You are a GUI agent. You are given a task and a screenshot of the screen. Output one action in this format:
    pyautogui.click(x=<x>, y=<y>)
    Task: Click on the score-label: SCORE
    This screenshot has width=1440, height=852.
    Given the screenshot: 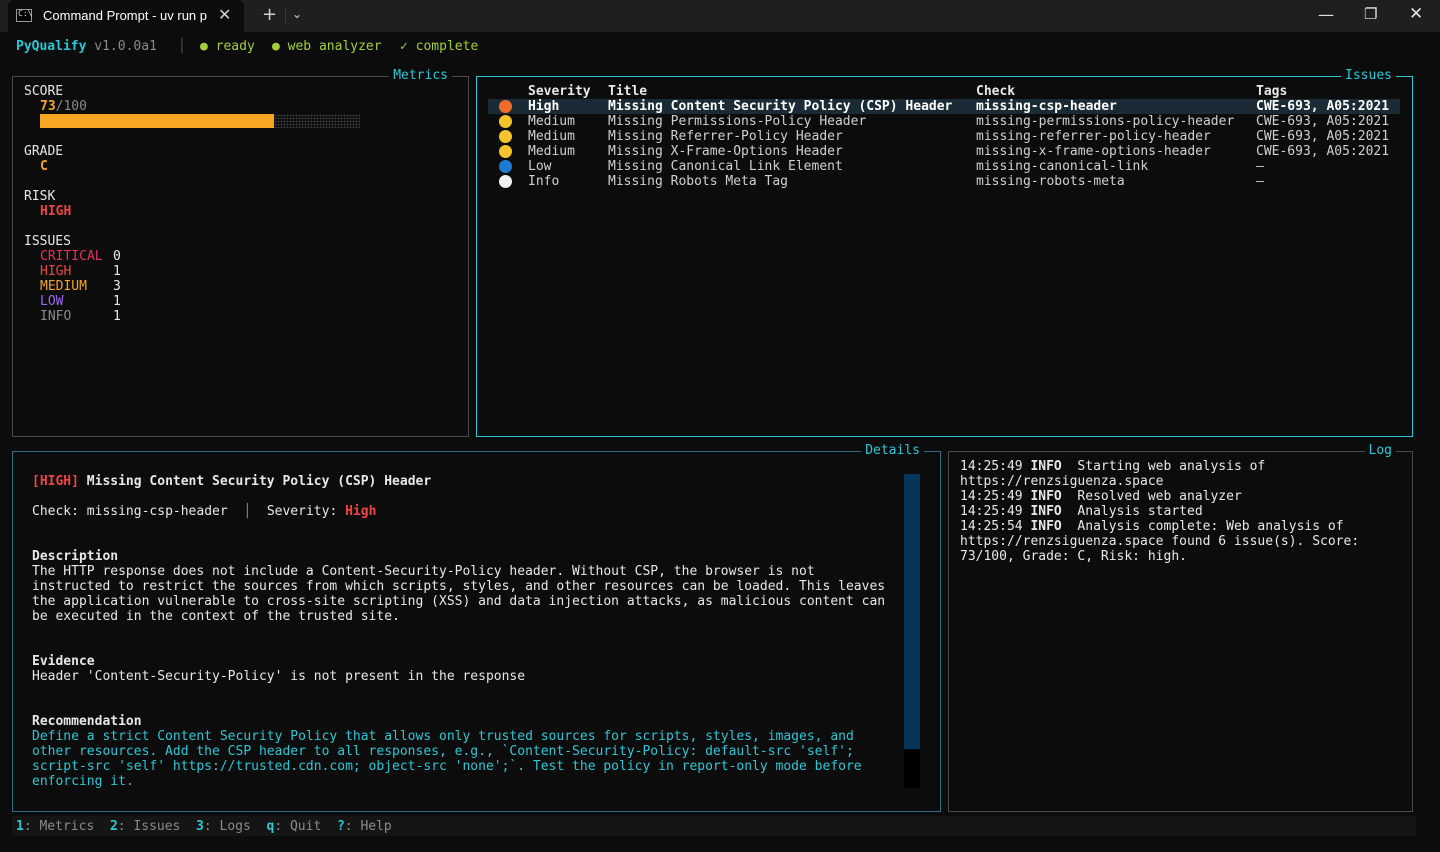 What is the action you would take?
    pyautogui.click(x=44, y=91)
    